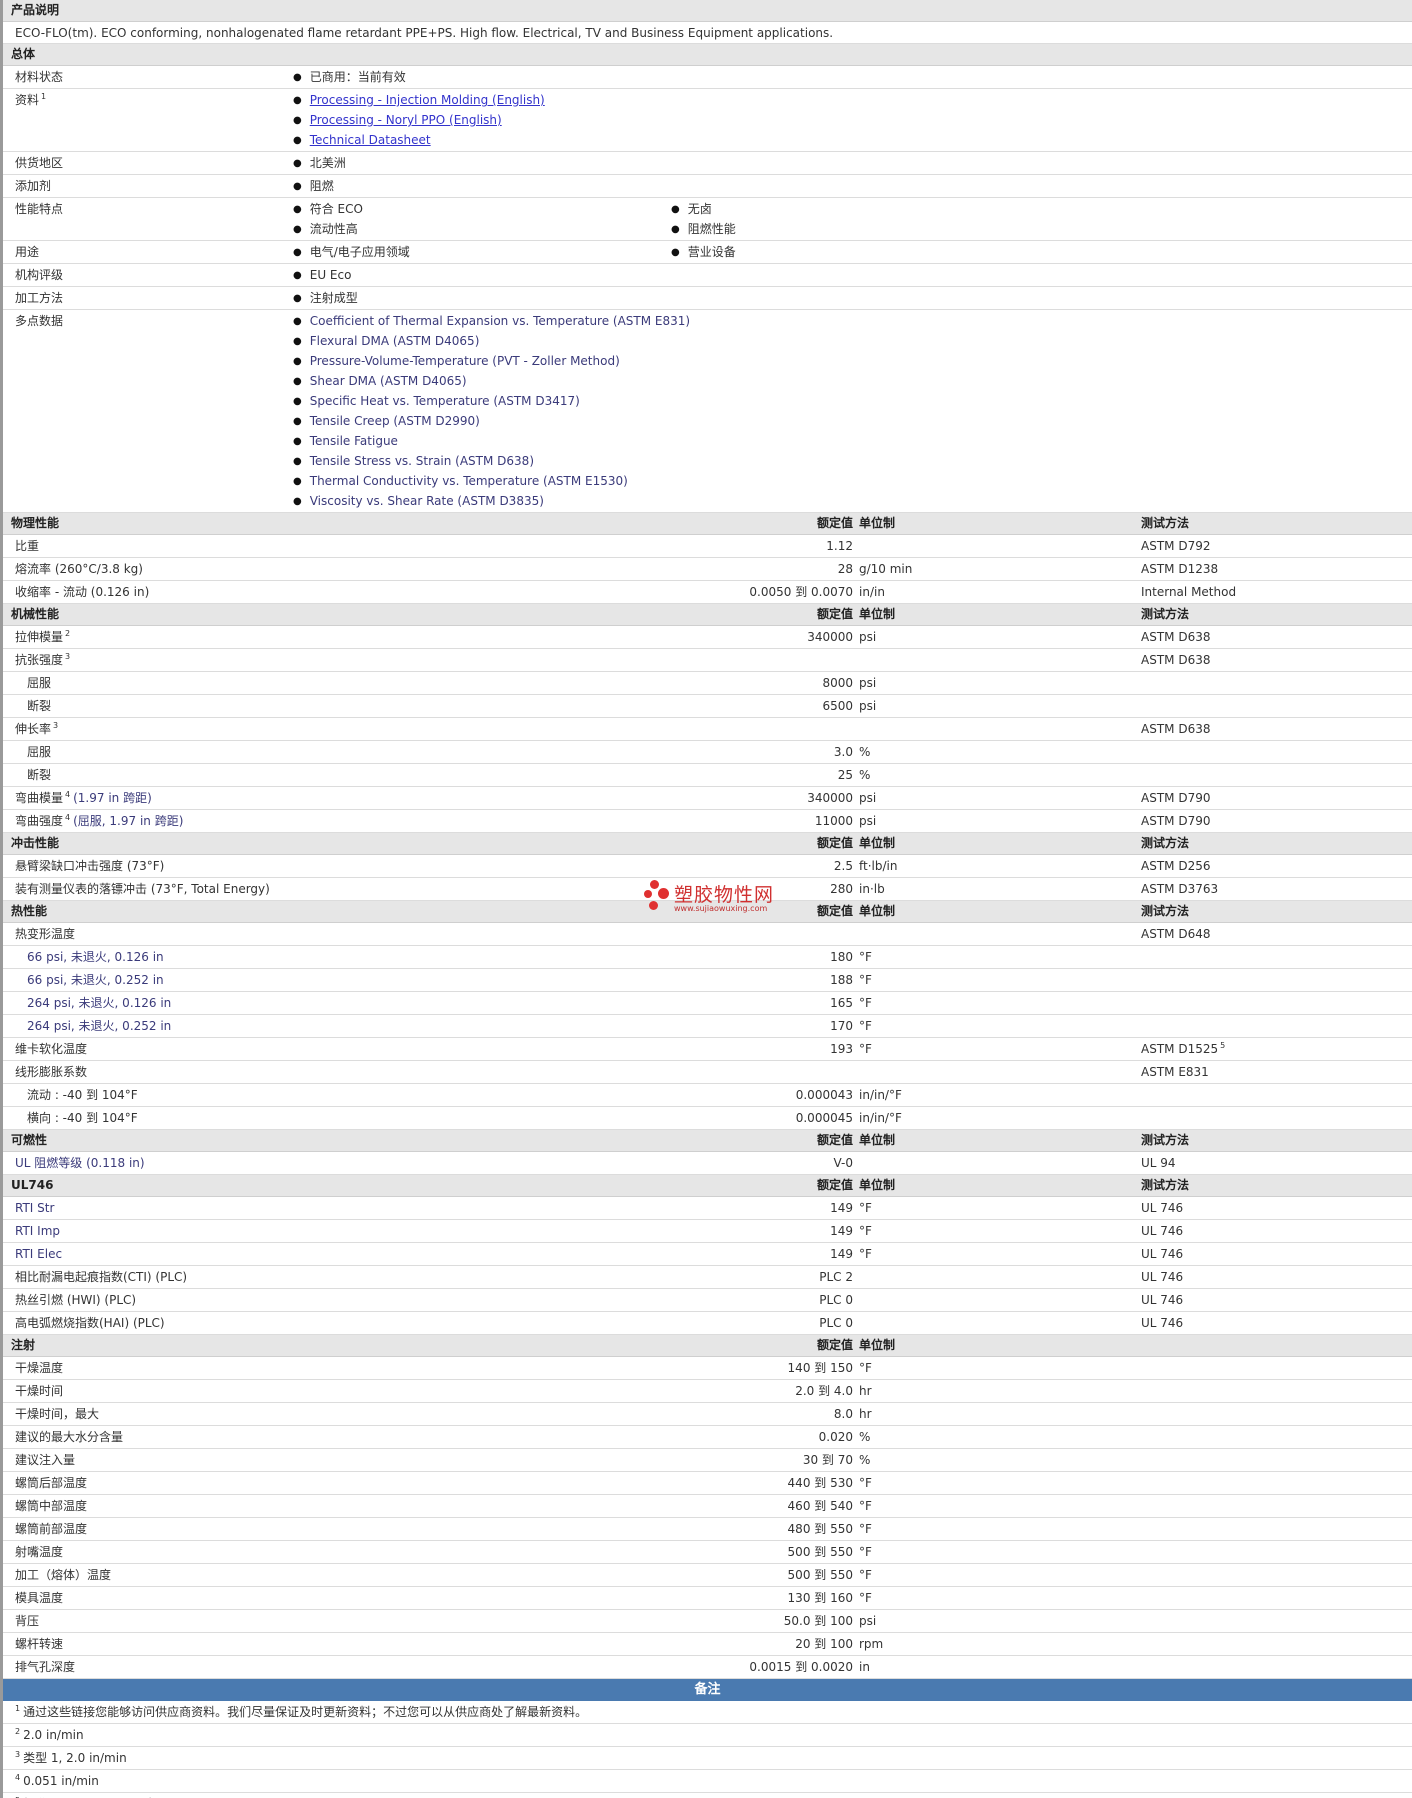 Image resolution: width=1412 pixels, height=1798 pixels. I want to click on property-value: 2.5, so click(843, 866).